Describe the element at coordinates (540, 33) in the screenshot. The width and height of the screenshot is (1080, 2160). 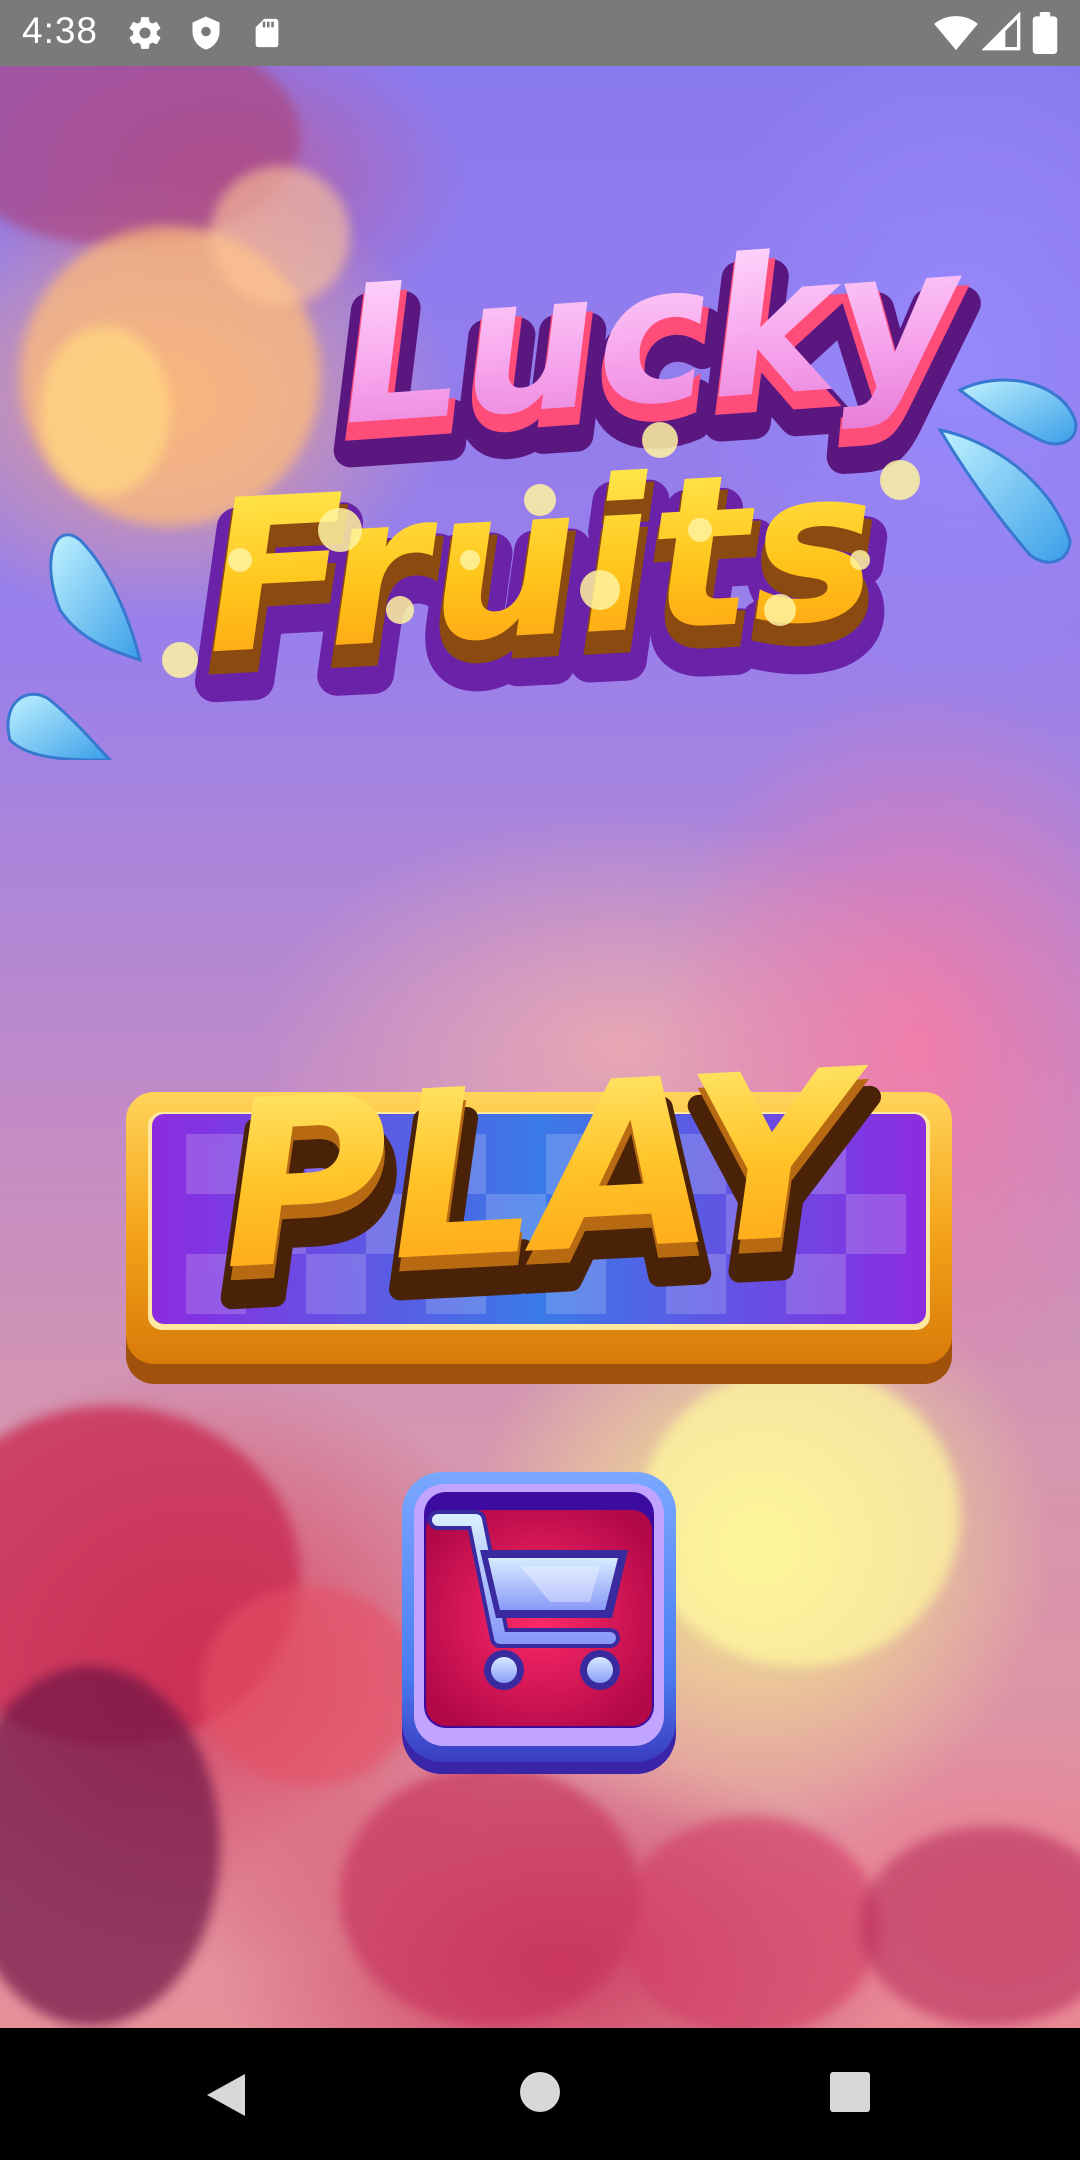
I see `status-bar: 4:38` at that location.